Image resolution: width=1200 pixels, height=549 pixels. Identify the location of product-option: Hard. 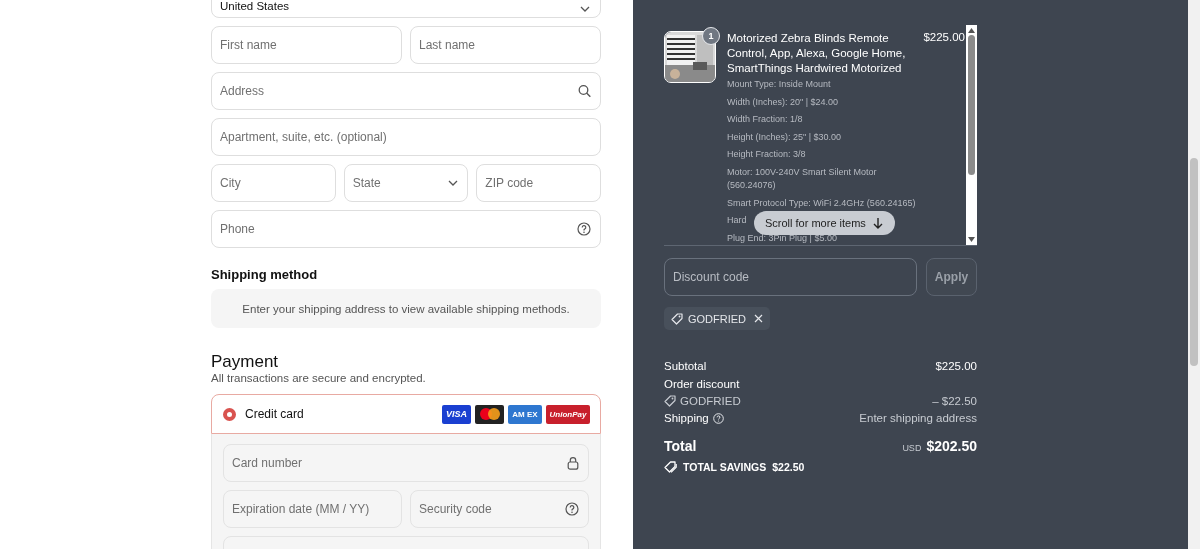
(737, 221).